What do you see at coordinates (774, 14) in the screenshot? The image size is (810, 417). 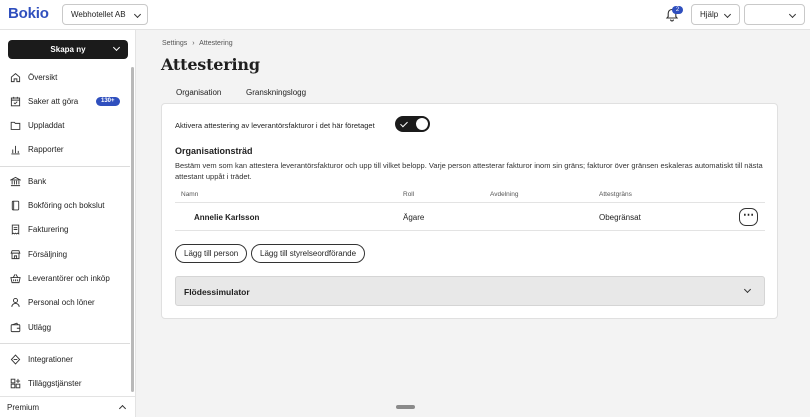 I see `user-menu` at bounding box center [774, 14].